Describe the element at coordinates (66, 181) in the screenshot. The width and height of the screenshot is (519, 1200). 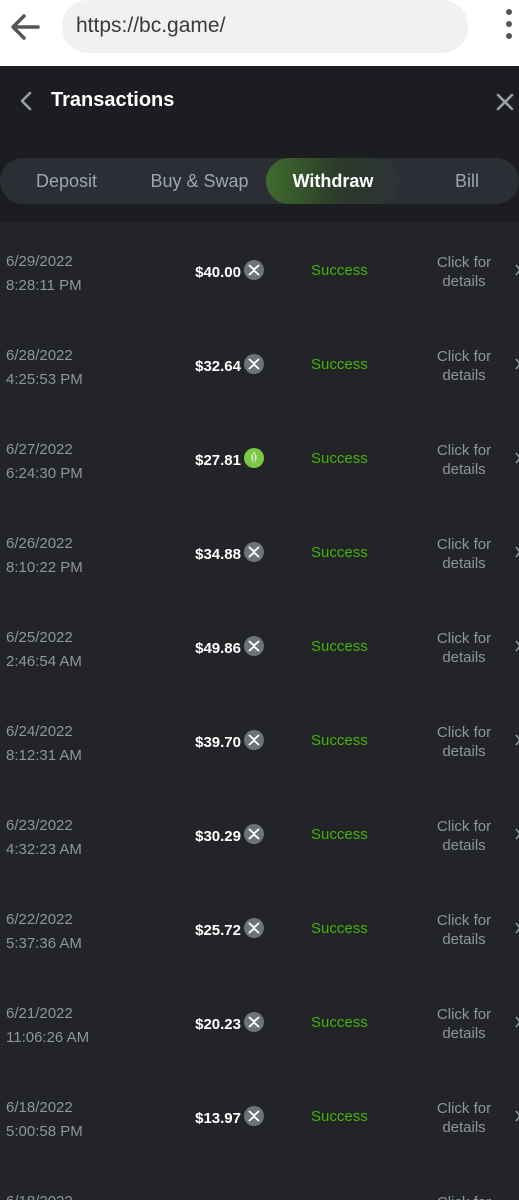
I see `tab-deposit: Deposit` at that location.